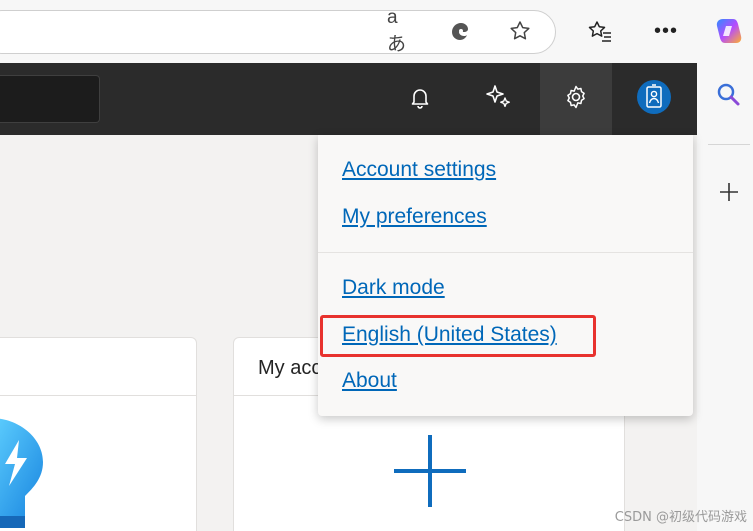 The height and width of the screenshot is (531, 753). Describe the element at coordinates (98, 367) in the screenshot. I see `card-header` at that location.